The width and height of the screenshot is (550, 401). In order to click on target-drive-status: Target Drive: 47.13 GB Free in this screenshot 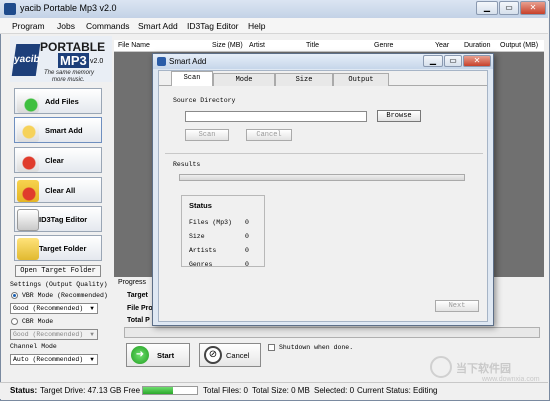, I will do `click(90, 390)`.